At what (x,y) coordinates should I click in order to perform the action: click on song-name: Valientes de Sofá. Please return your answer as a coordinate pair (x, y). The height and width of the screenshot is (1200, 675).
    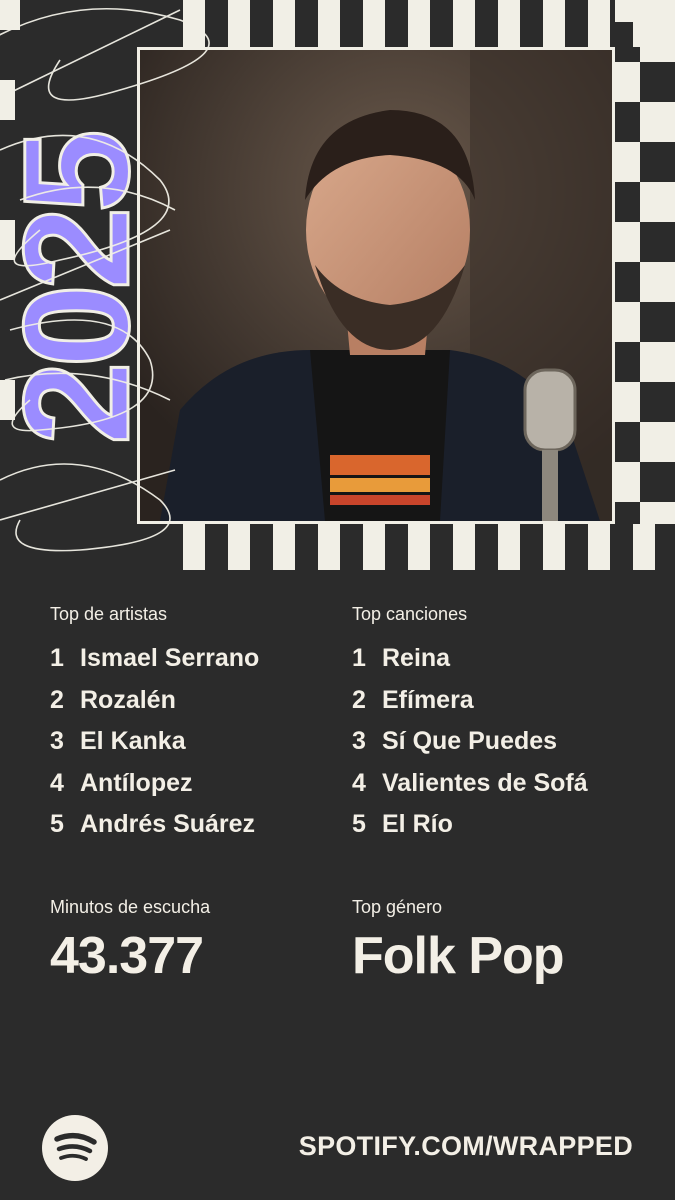
    Looking at the image, I should click on (485, 782).